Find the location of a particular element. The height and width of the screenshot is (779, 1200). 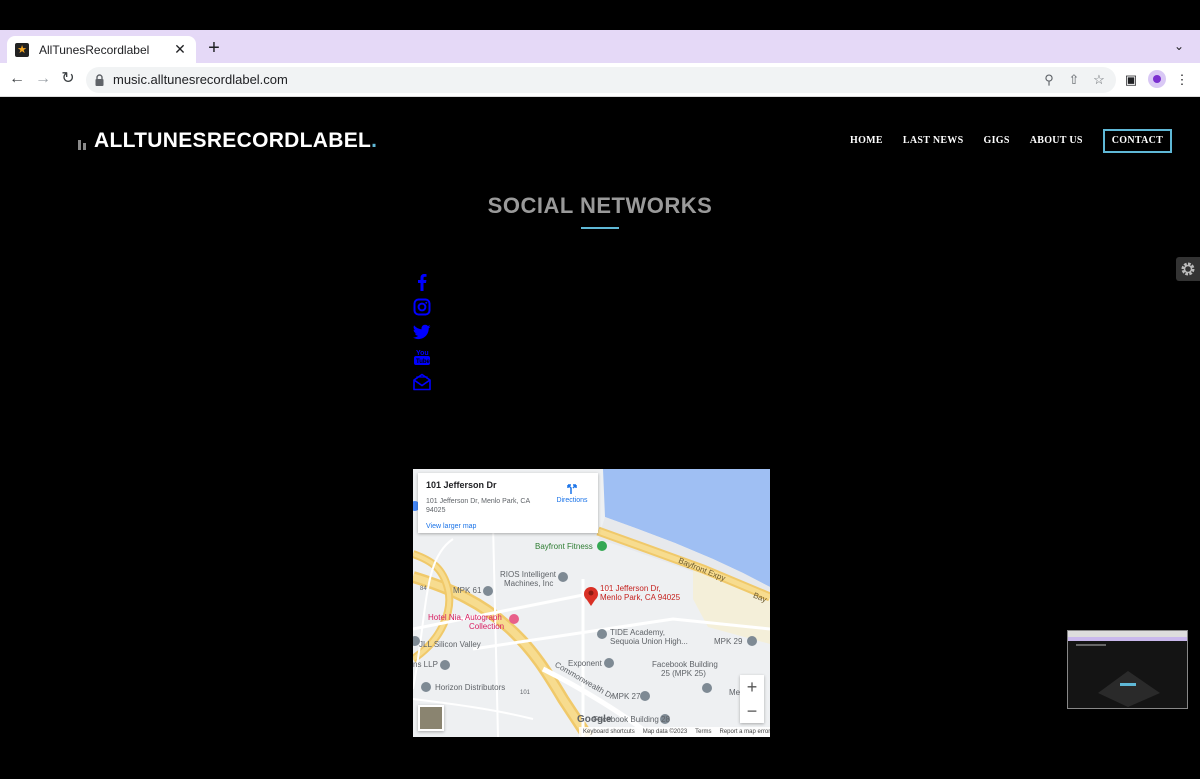

keyboard-shortcuts-link: Keyboard shortcuts is located at coordinates (609, 732).